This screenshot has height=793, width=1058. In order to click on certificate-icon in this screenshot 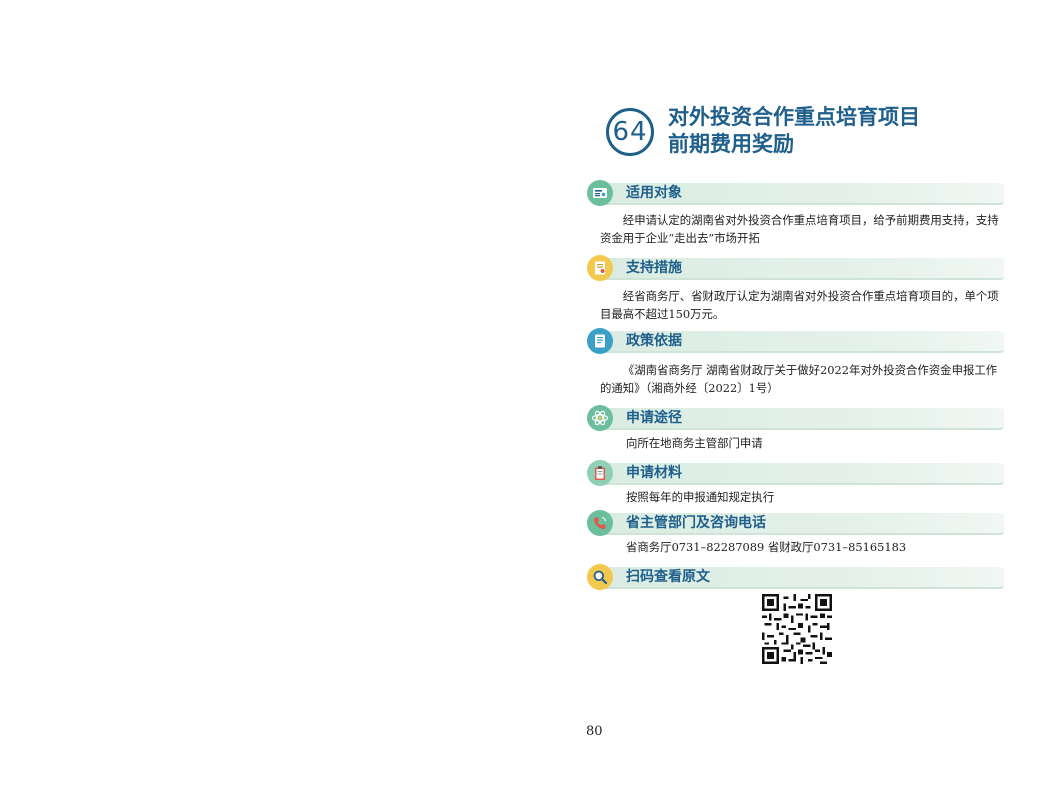, I will do `click(600, 268)`.